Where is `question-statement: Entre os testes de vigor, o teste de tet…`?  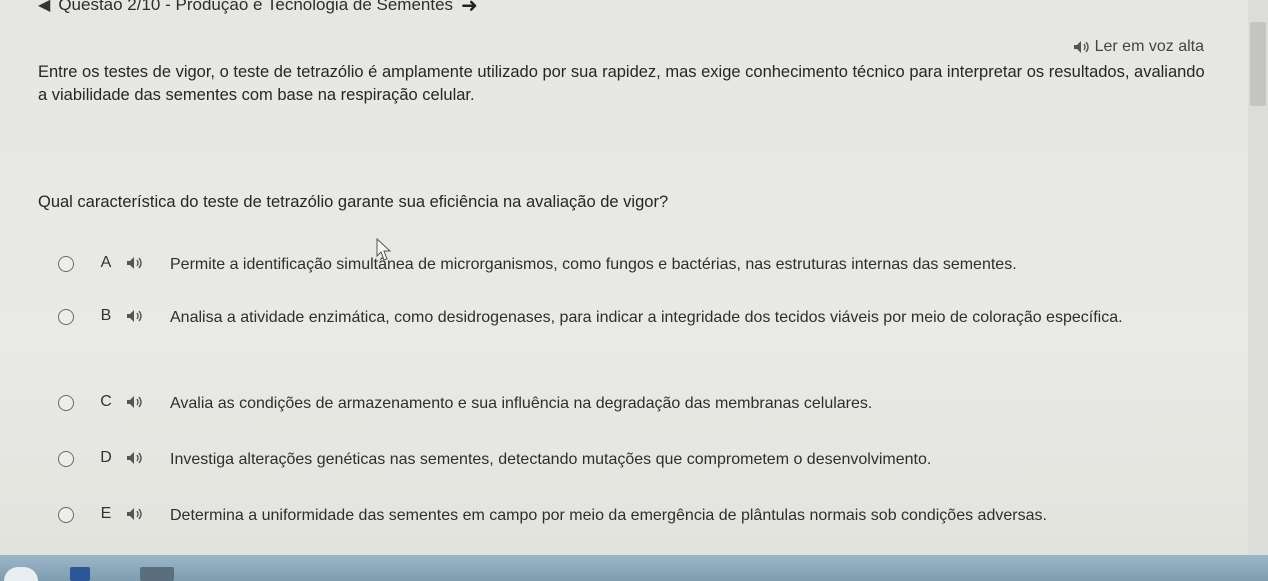 question-statement: Entre os testes de vigor, o teste de tet… is located at coordinates (621, 83).